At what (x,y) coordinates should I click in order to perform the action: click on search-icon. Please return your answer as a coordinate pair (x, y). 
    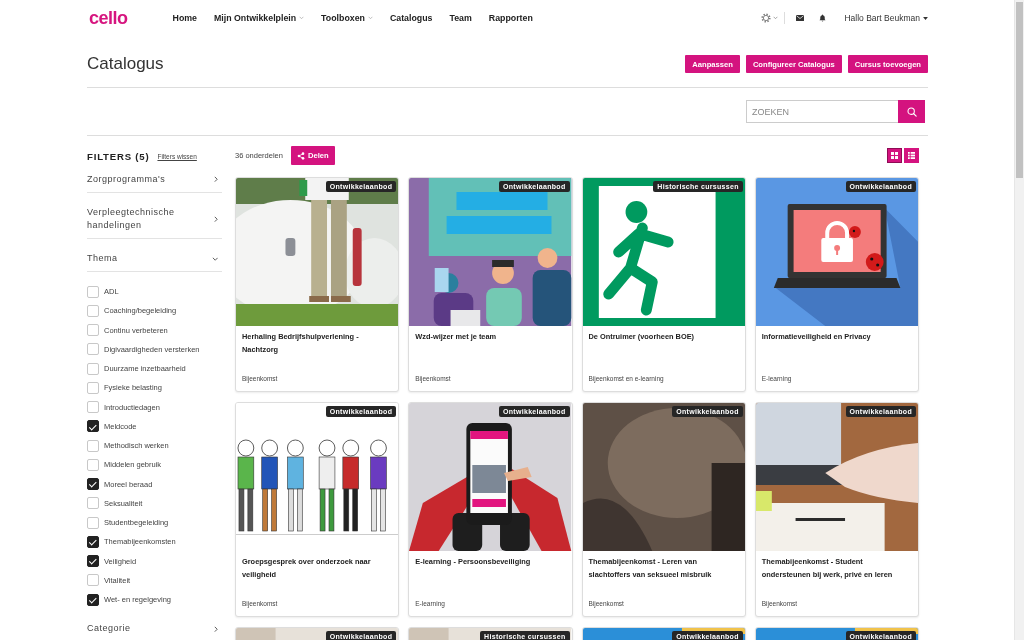
    Looking at the image, I should click on (911, 111).